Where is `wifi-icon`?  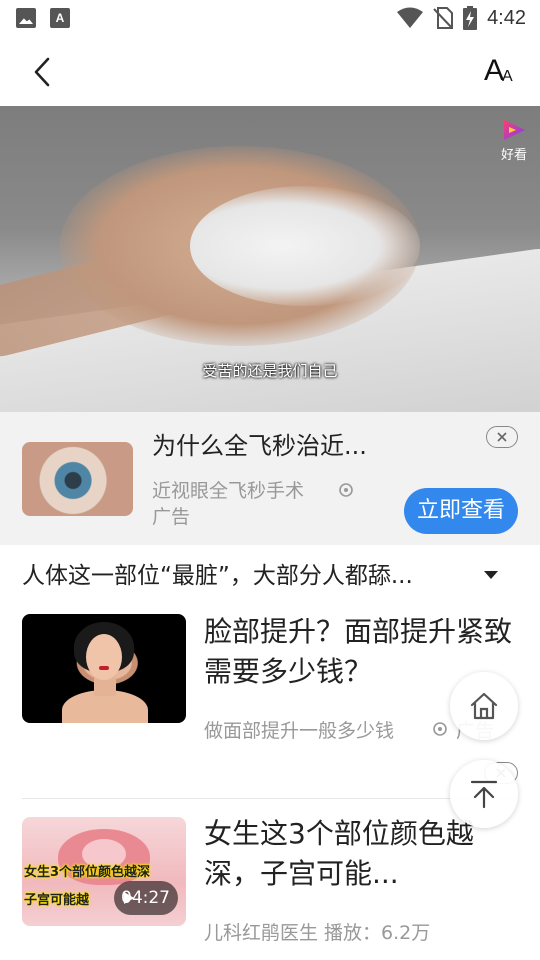 wifi-icon is located at coordinates (410, 17).